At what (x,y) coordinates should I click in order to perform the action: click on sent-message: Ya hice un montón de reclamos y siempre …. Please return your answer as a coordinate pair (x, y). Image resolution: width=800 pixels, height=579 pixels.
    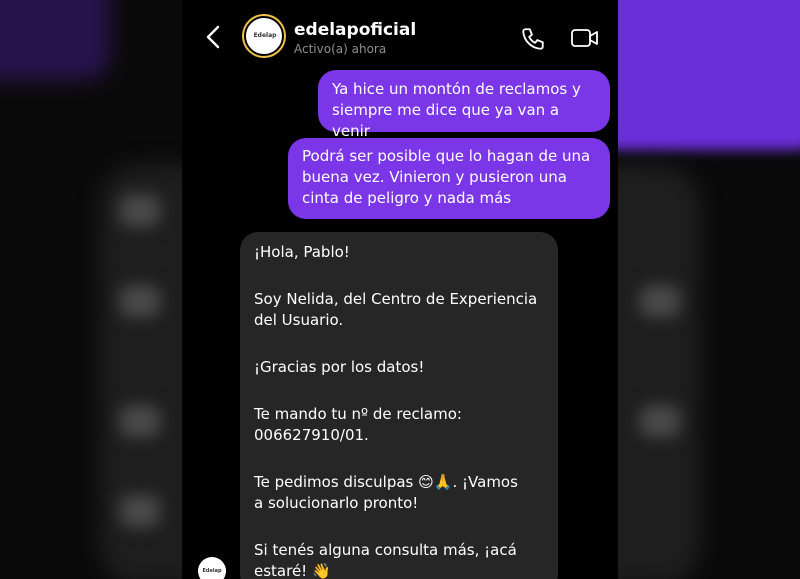
    Looking at the image, I should click on (464, 105).